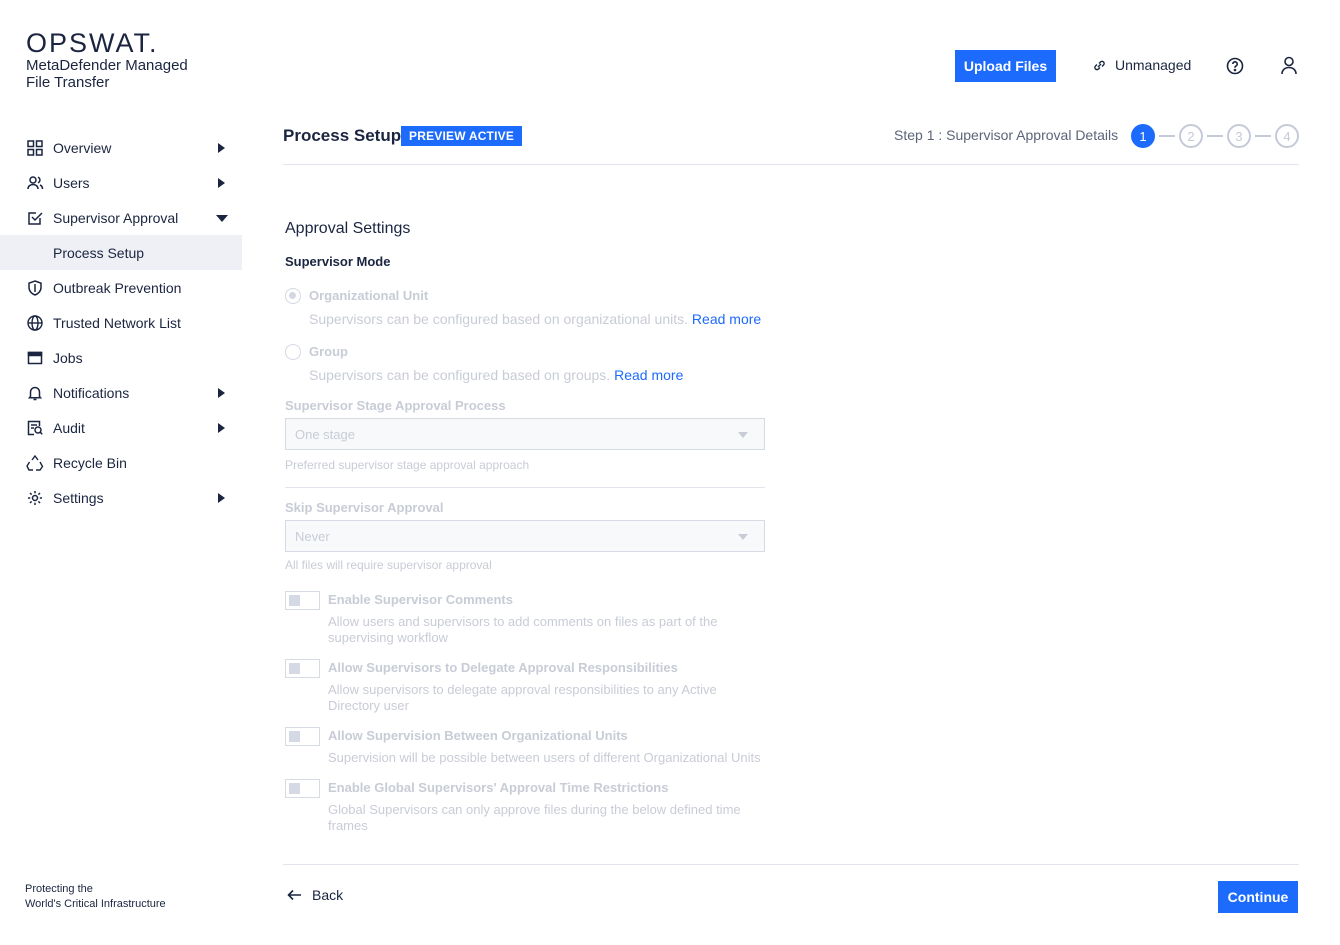 This screenshot has width=1340, height=945. I want to click on page-title: Process Setup, so click(342, 135).